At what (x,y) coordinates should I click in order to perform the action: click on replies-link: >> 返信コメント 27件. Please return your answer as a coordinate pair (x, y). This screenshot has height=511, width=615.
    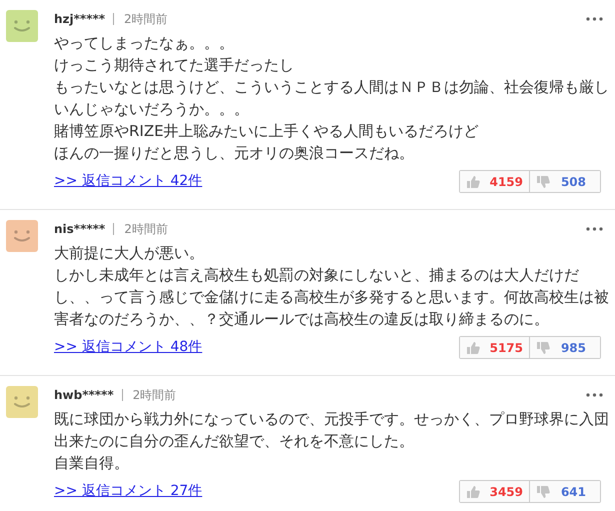
    Looking at the image, I should click on (128, 491).